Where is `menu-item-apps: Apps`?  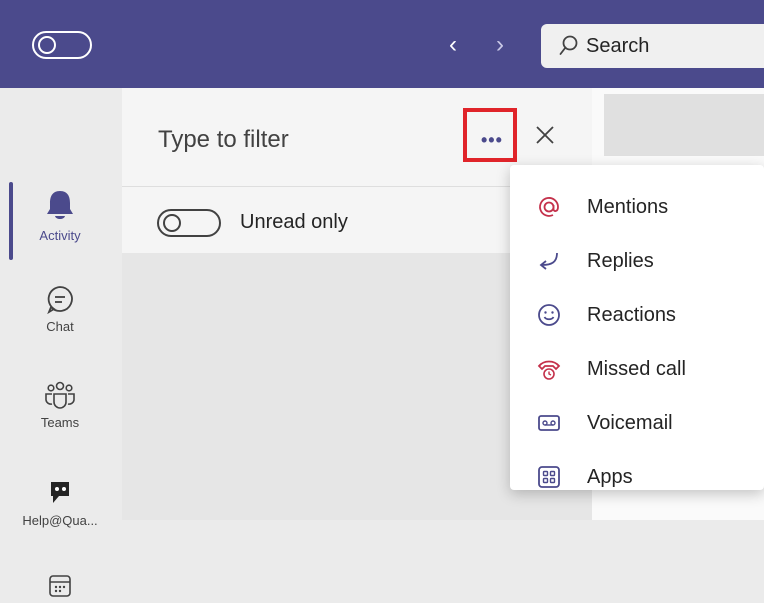
menu-item-apps: Apps is located at coordinates (637, 478).